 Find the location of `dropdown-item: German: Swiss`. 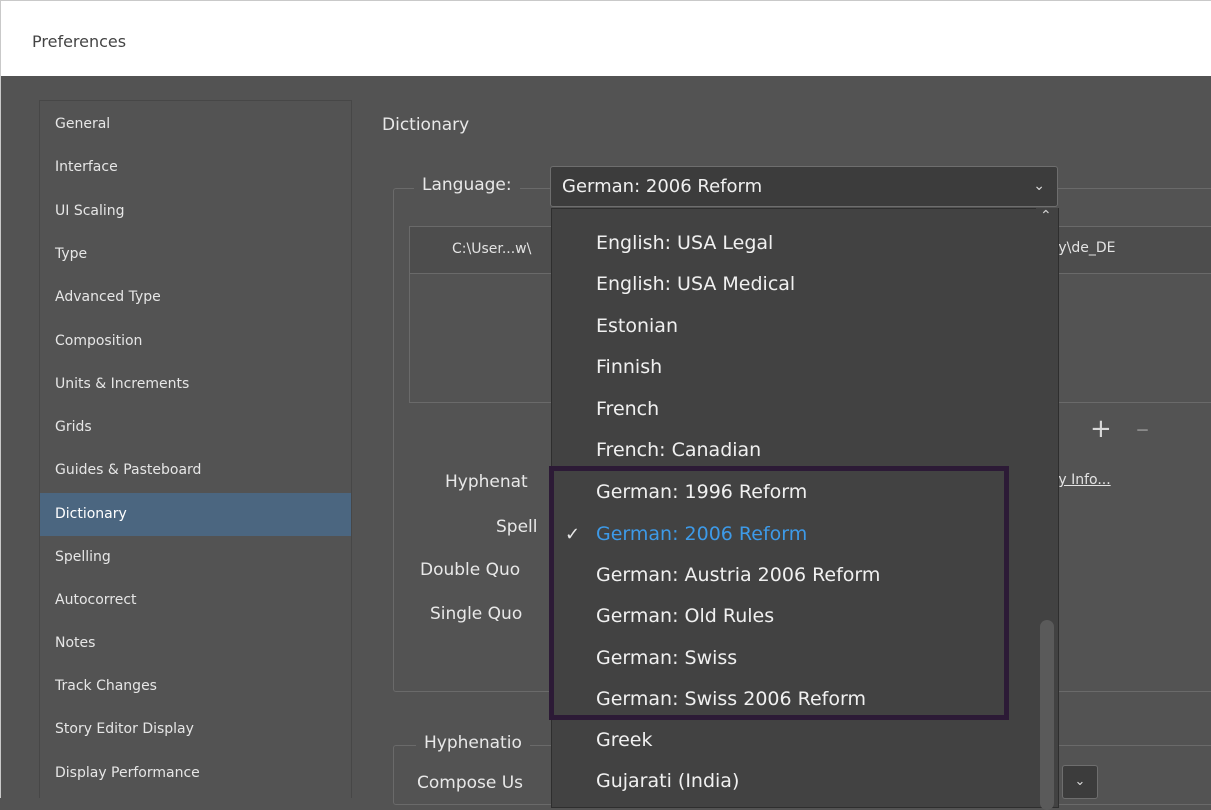

dropdown-item: German: Swiss is located at coordinates (796, 658).